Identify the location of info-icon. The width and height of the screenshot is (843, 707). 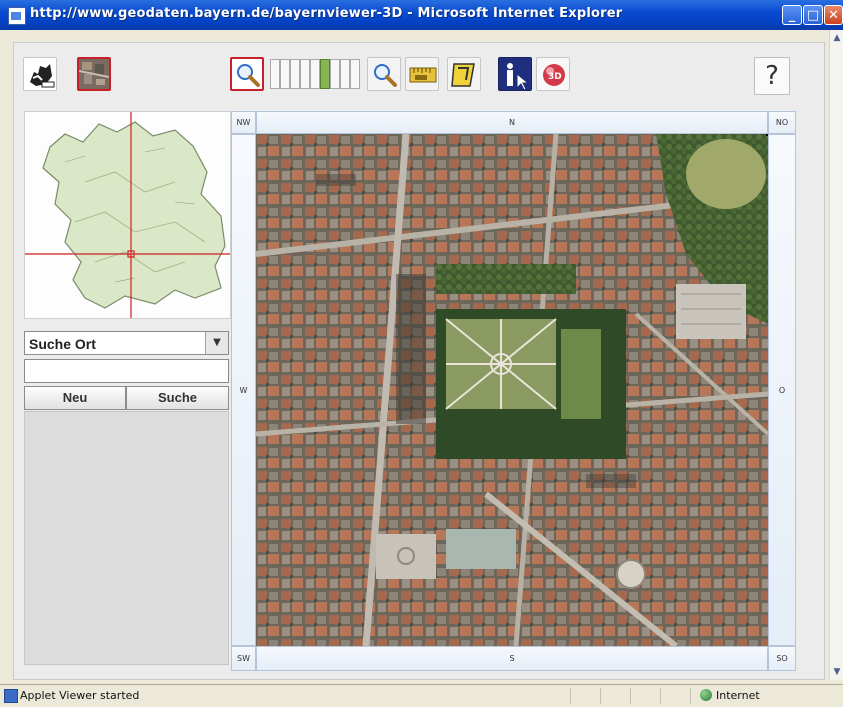
(515, 74).